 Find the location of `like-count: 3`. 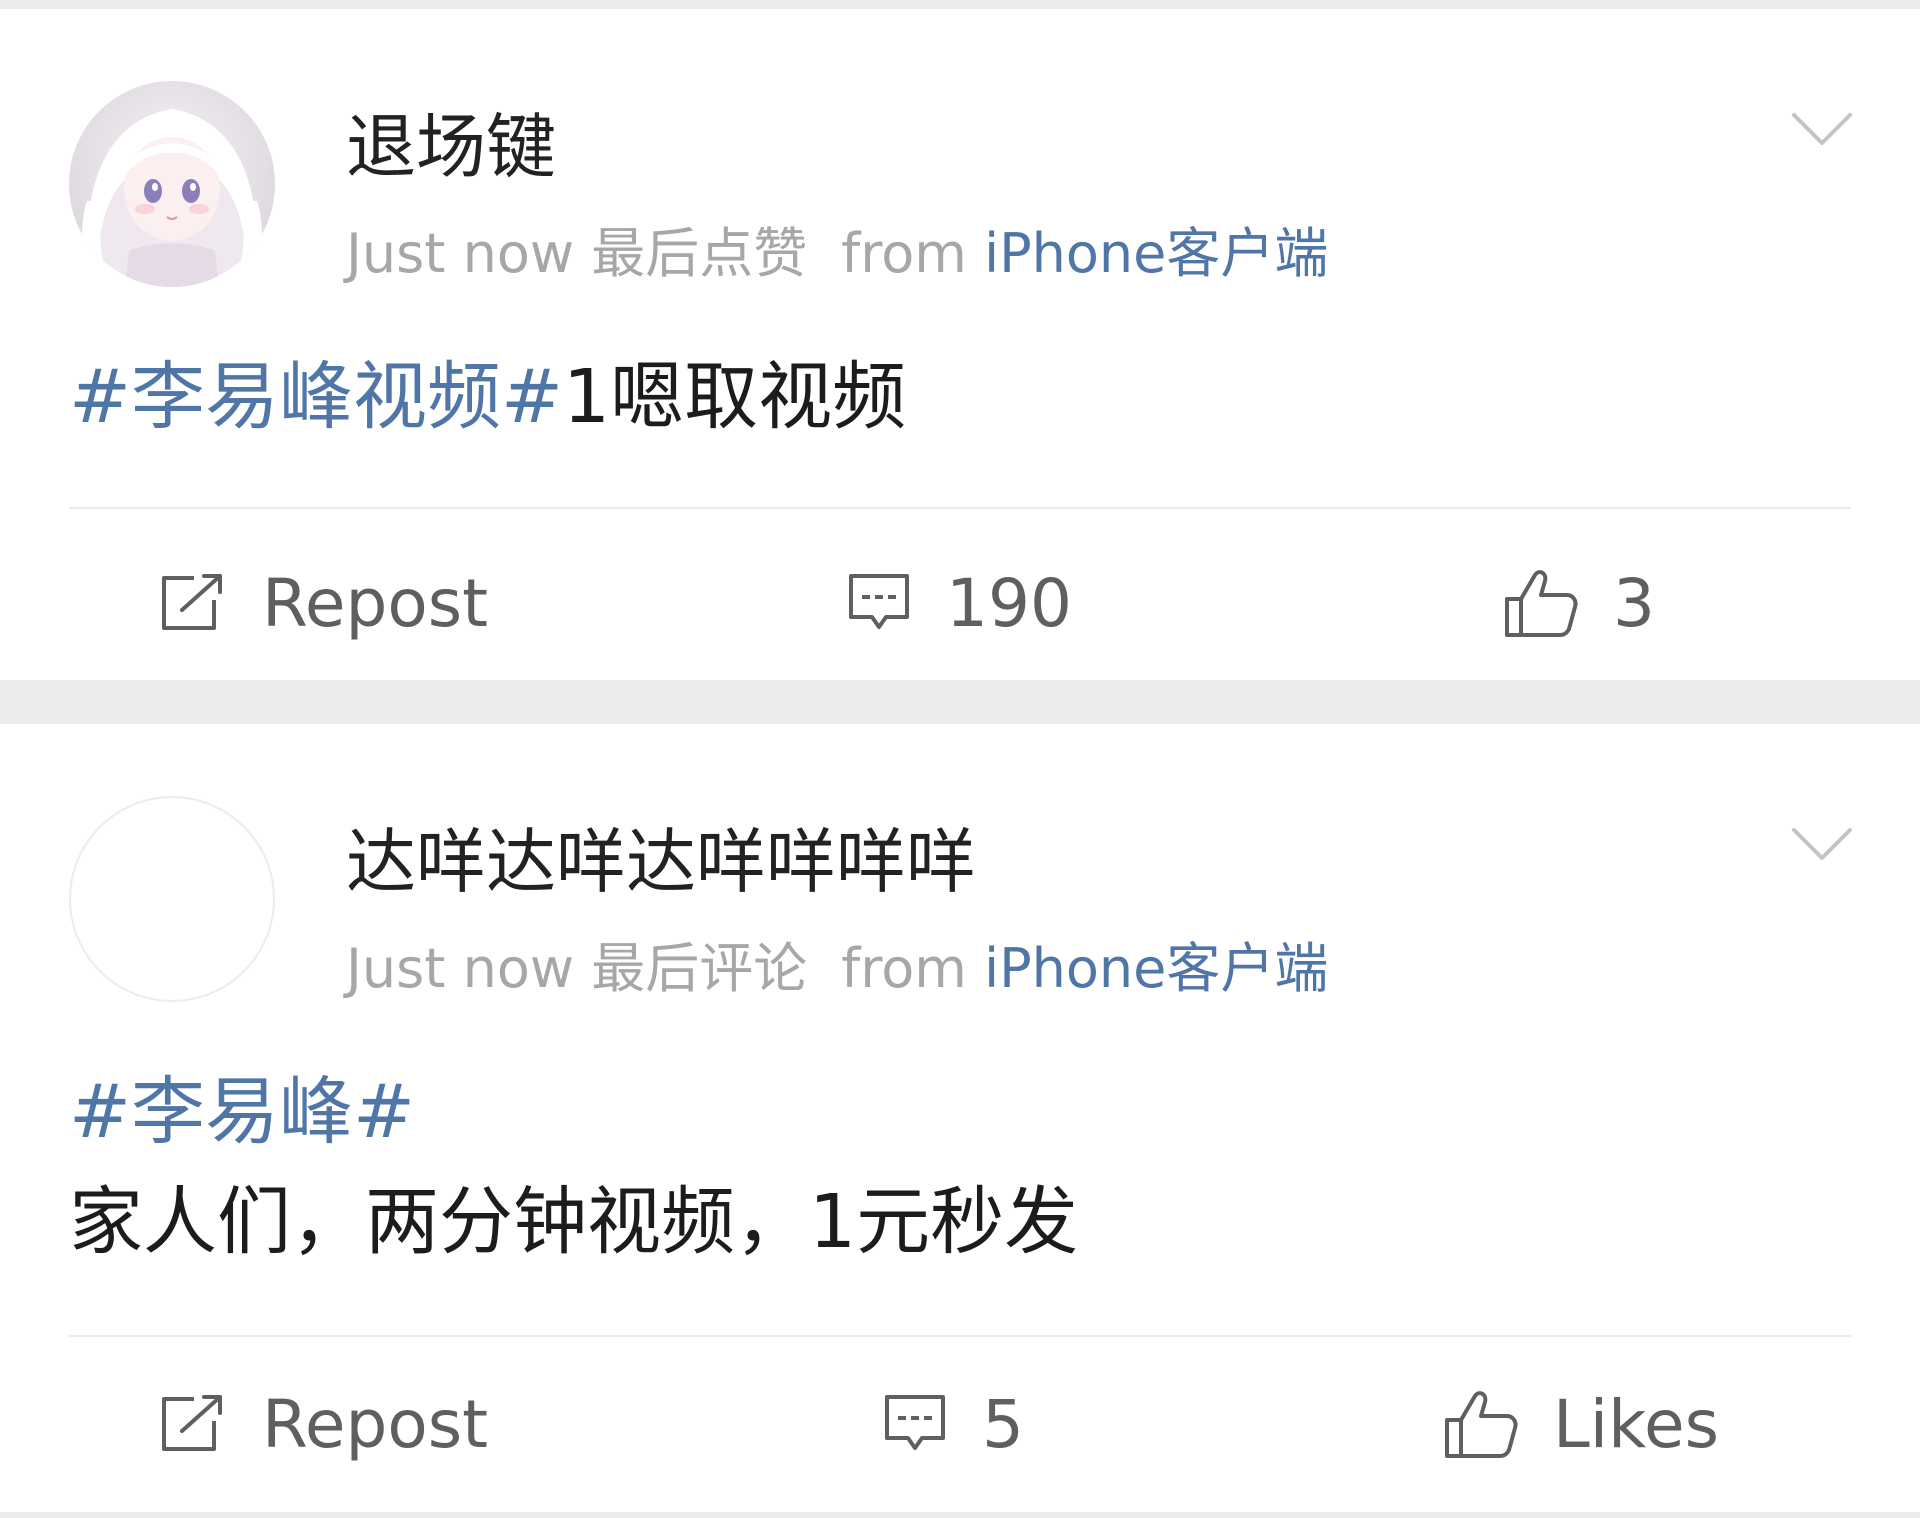

like-count: 3 is located at coordinates (1634, 603).